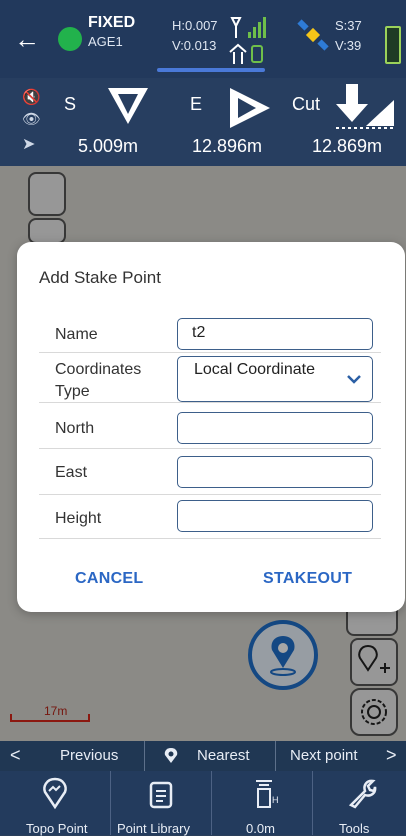 Image resolution: width=406 pixels, height=836 pixels. I want to click on coordinates-type-value: Local Coordinate, so click(254, 369).